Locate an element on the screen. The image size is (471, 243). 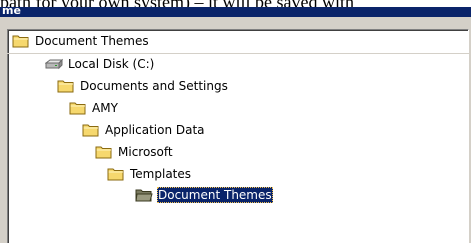
dialog-title: me is located at coordinates (11, 12).